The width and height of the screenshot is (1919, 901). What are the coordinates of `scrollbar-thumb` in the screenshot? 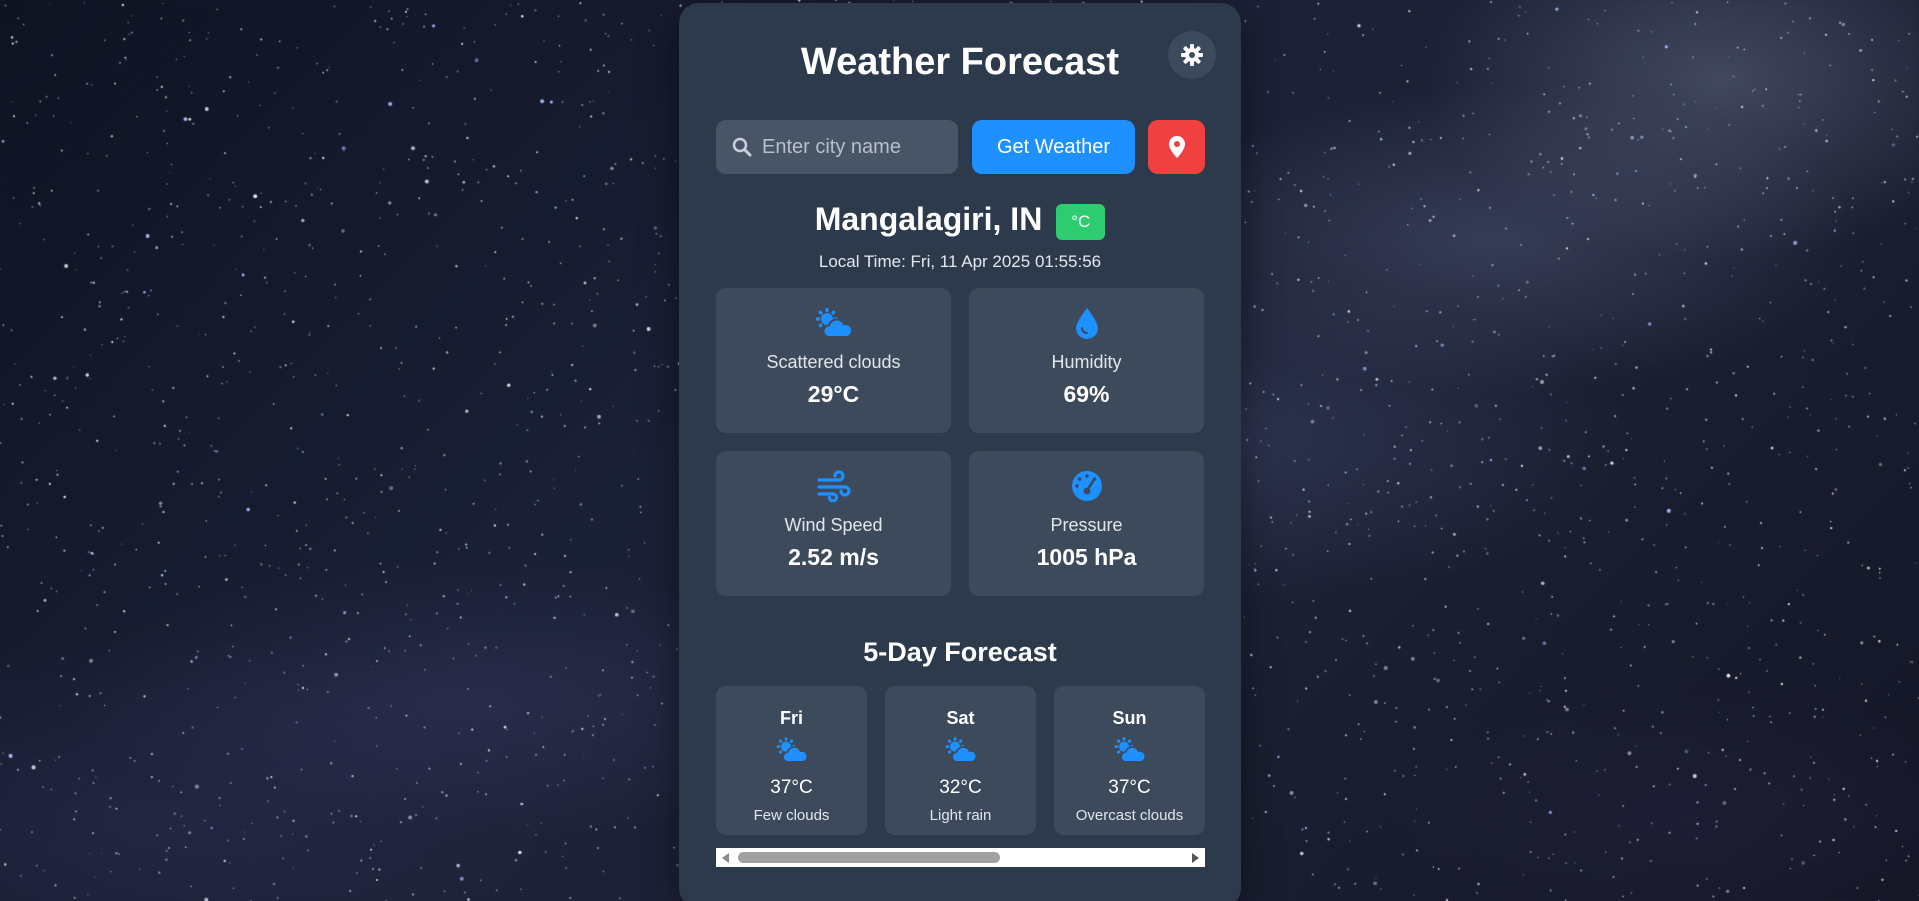 It's located at (869, 857).